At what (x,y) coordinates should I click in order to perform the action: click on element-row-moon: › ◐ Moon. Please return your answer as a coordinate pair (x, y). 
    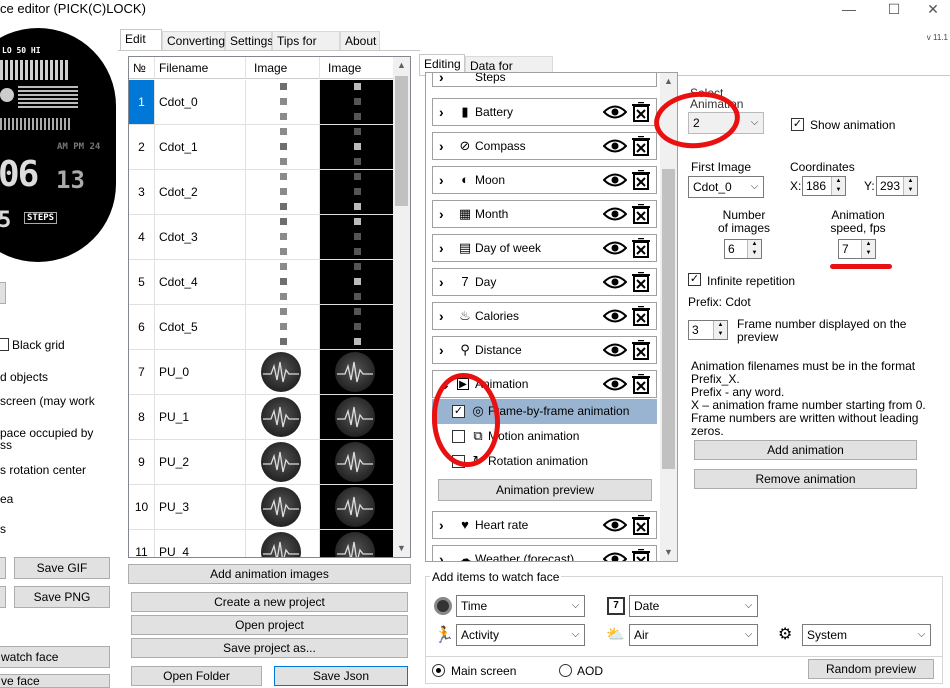
    Looking at the image, I should click on (544, 180).